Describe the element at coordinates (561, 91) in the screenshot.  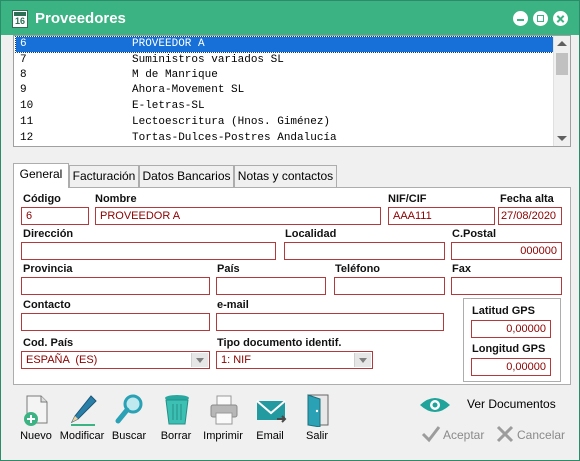
I see `list-scrollbar` at that location.